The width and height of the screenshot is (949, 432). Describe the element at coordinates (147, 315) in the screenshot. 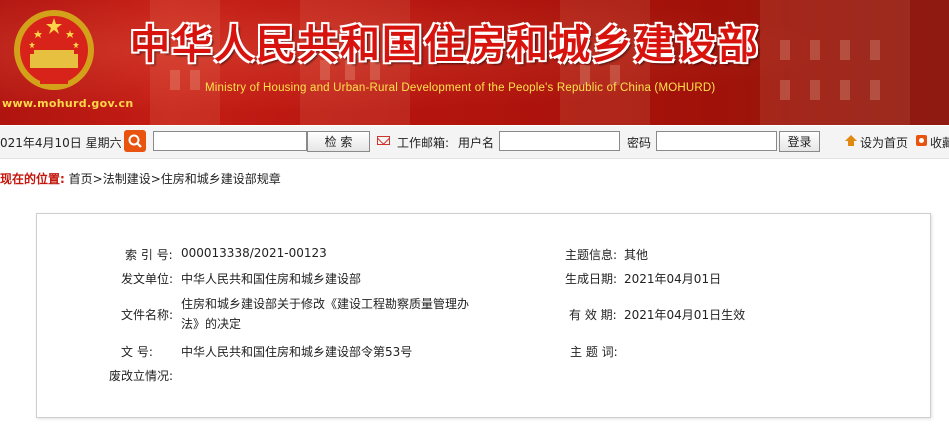

I see `doc-name-label: 文件名称:` at that location.